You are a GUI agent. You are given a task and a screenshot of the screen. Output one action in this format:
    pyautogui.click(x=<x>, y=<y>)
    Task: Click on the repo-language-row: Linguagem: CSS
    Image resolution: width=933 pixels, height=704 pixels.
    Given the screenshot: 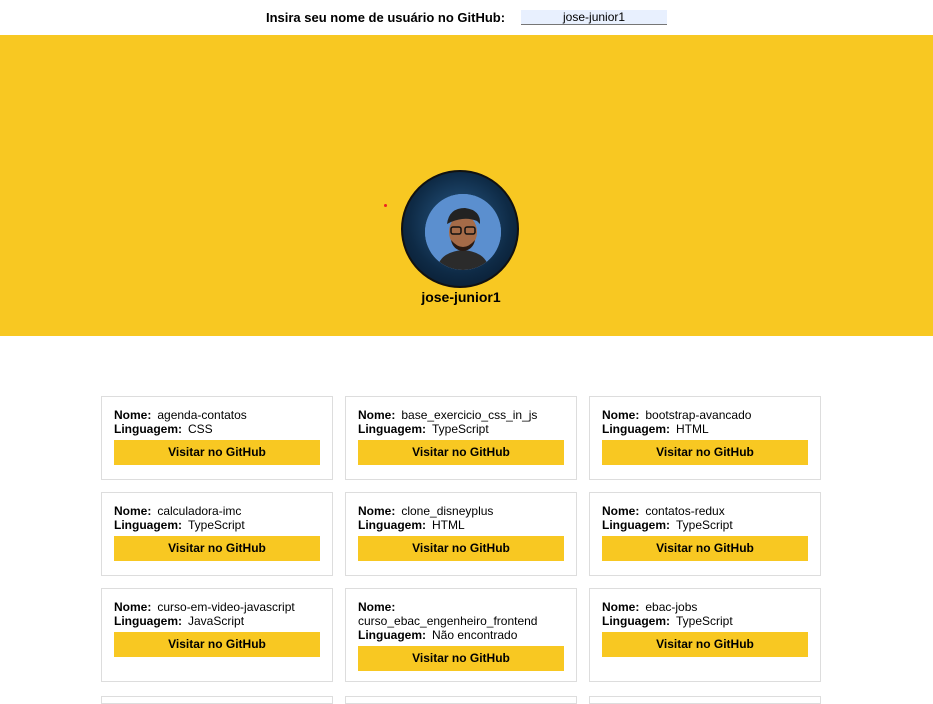 What is the action you would take?
    pyautogui.click(x=217, y=429)
    